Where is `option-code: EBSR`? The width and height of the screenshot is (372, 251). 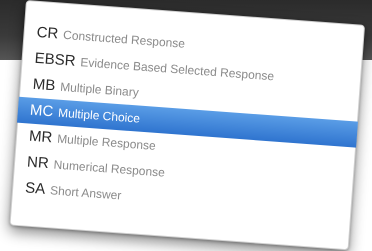
option-code: EBSR is located at coordinates (55, 59).